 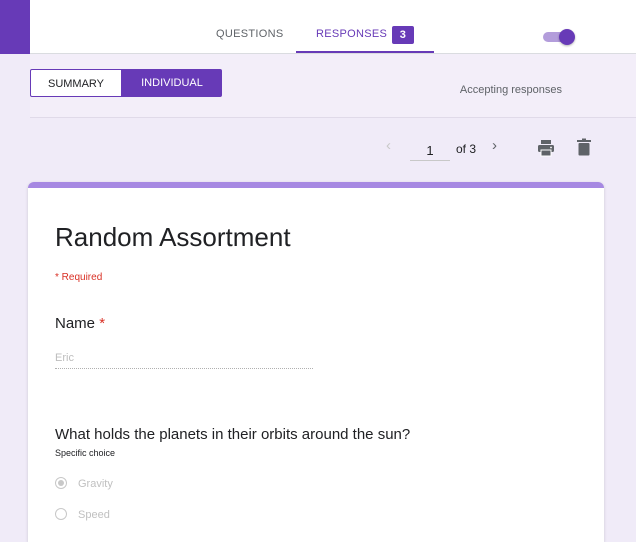 What do you see at coordinates (249, 26) in the screenshot?
I see `tab-questions: QUESTIONS` at bounding box center [249, 26].